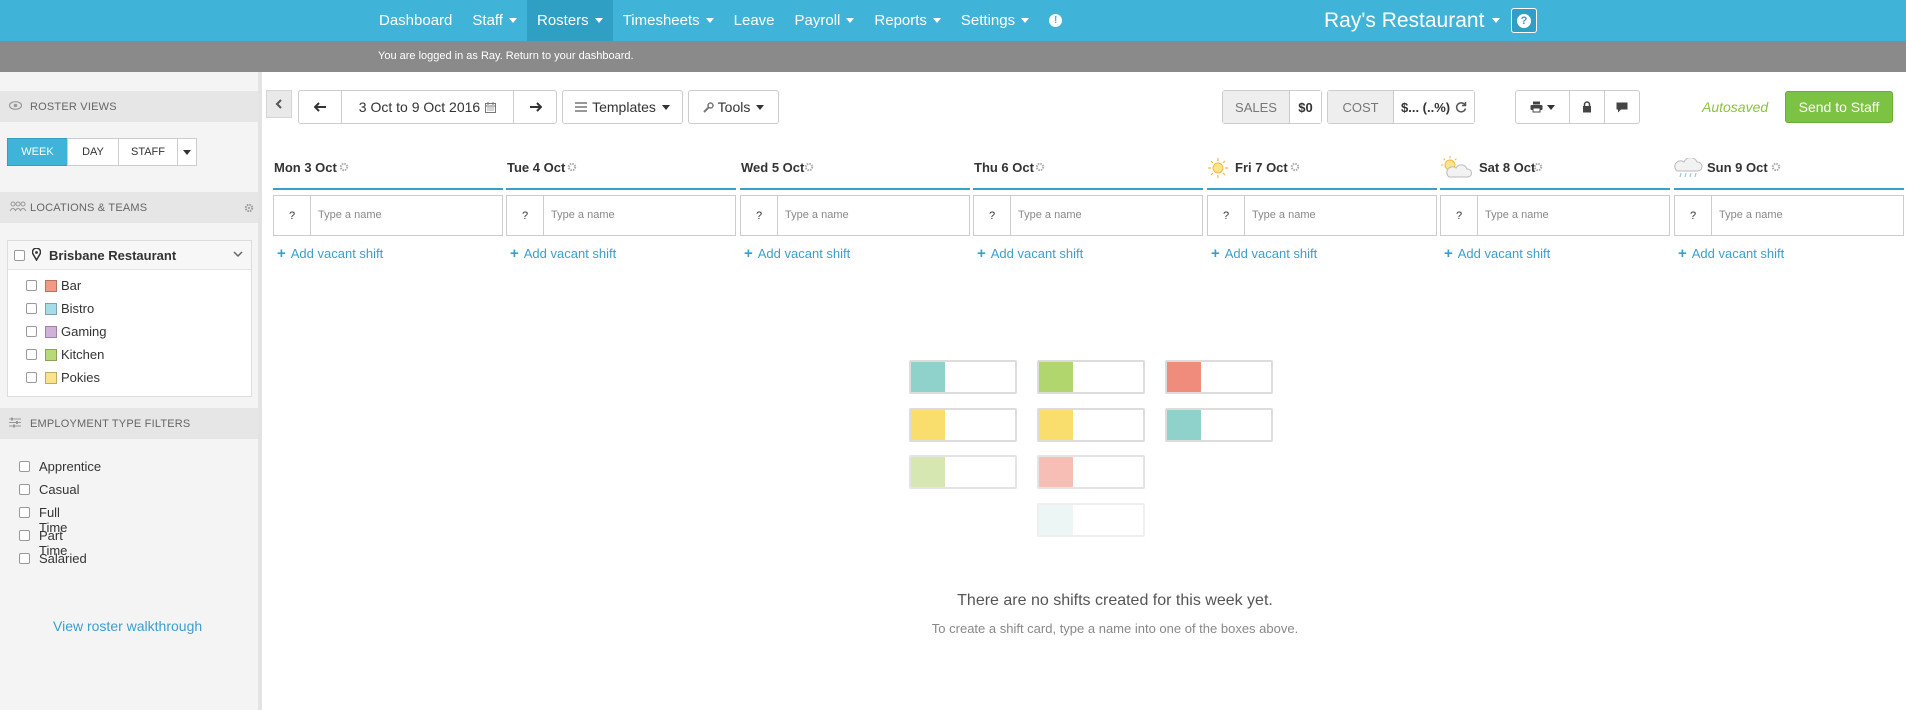 The width and height of the screenshot is (1906, 710). What do you see at coordinates (129, 106) in the screenshot?
I see `roster-views-header: ROSTER VIEWS` at bounding box center [129, 106].